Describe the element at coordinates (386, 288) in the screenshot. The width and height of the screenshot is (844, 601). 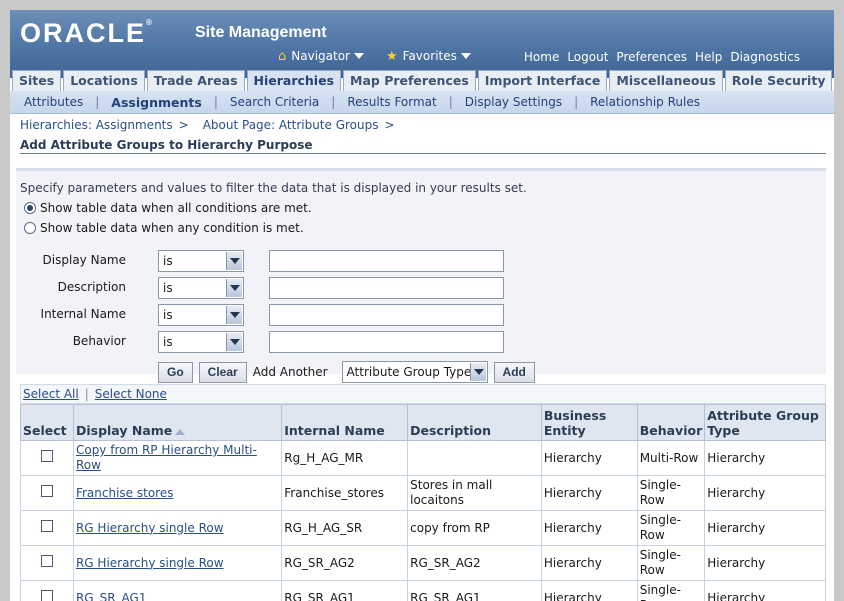
I see `description-input` at that location.